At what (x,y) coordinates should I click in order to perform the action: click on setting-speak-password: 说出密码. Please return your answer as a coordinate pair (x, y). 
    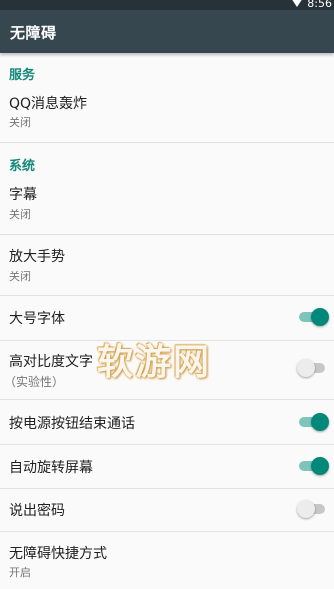
    Looking at the image, I should click on (167, 510).